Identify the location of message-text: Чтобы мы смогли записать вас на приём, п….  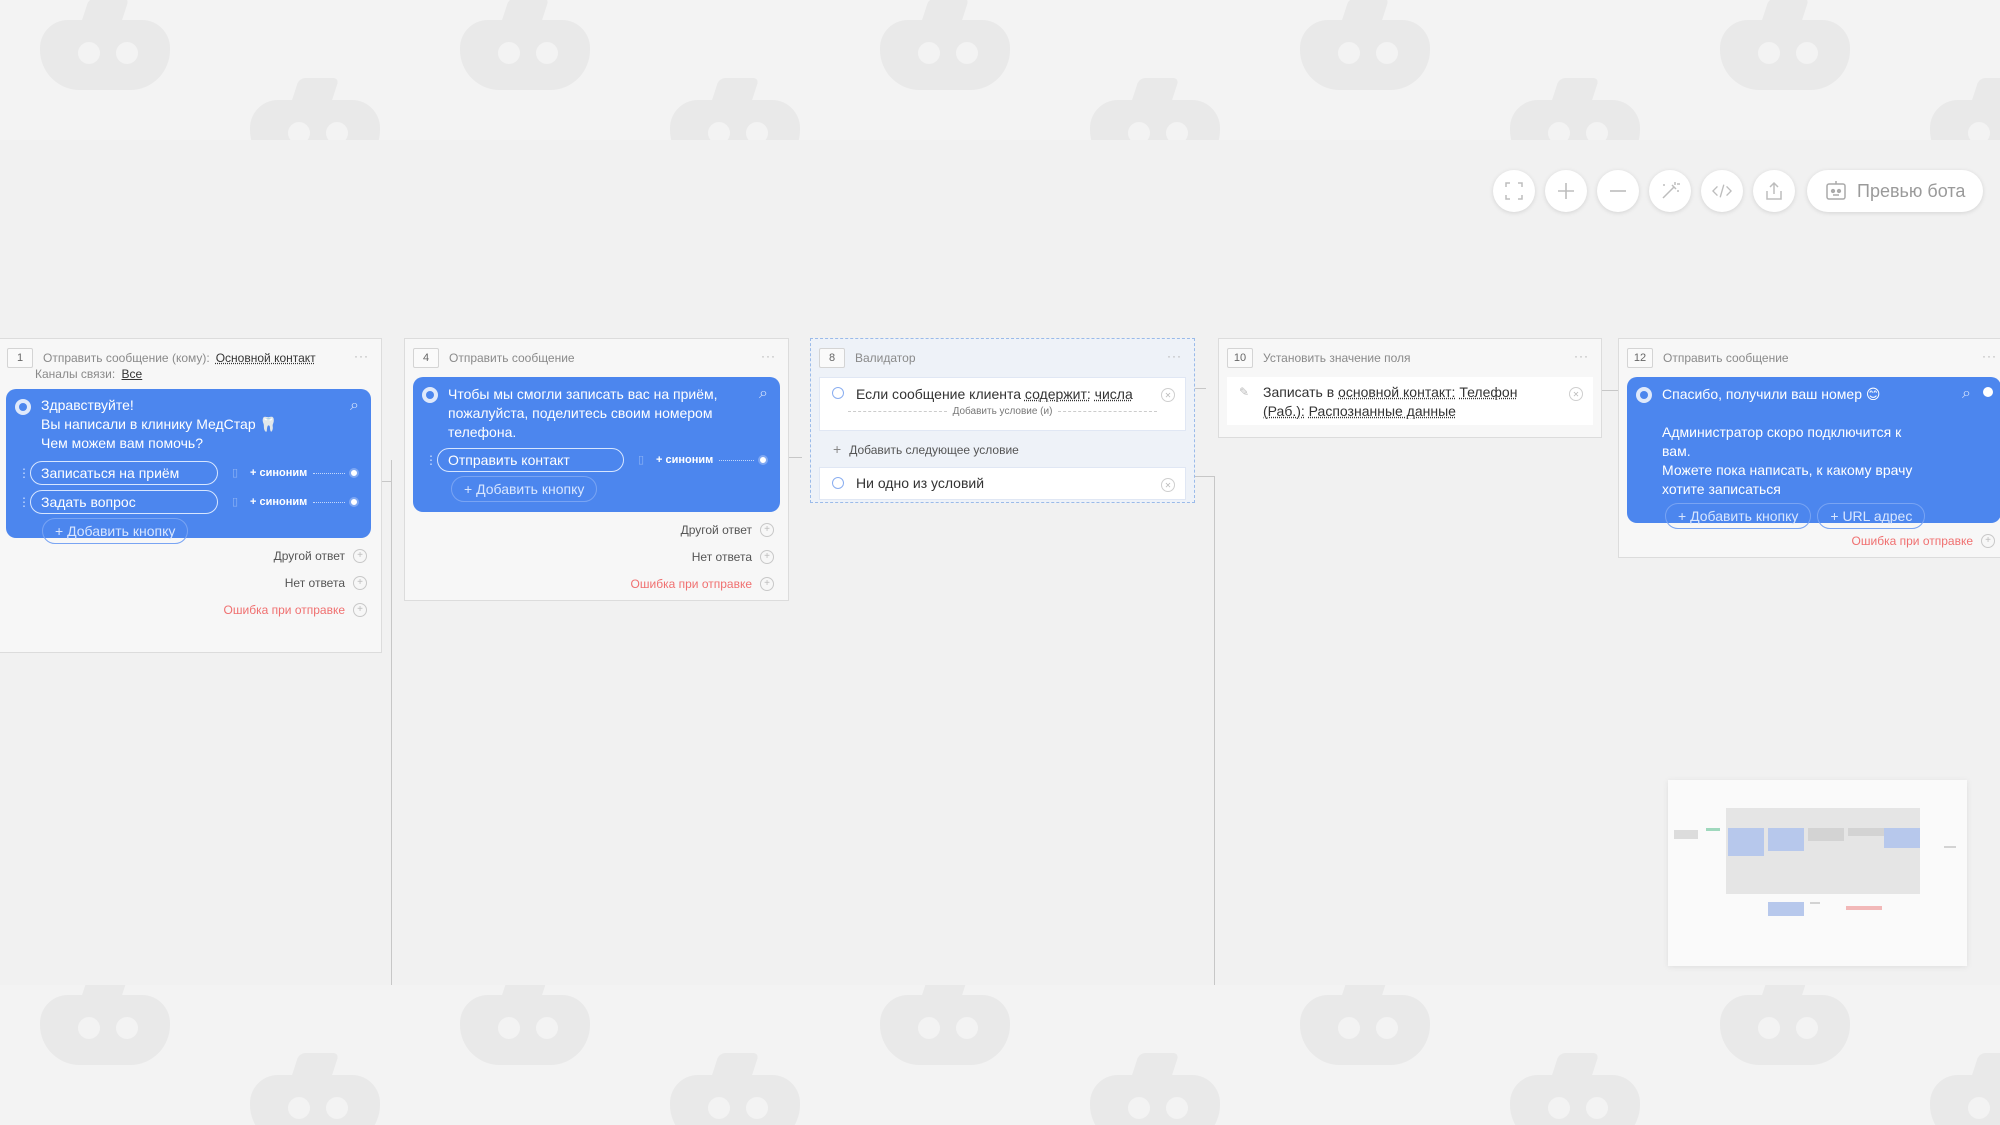
(596, 413).